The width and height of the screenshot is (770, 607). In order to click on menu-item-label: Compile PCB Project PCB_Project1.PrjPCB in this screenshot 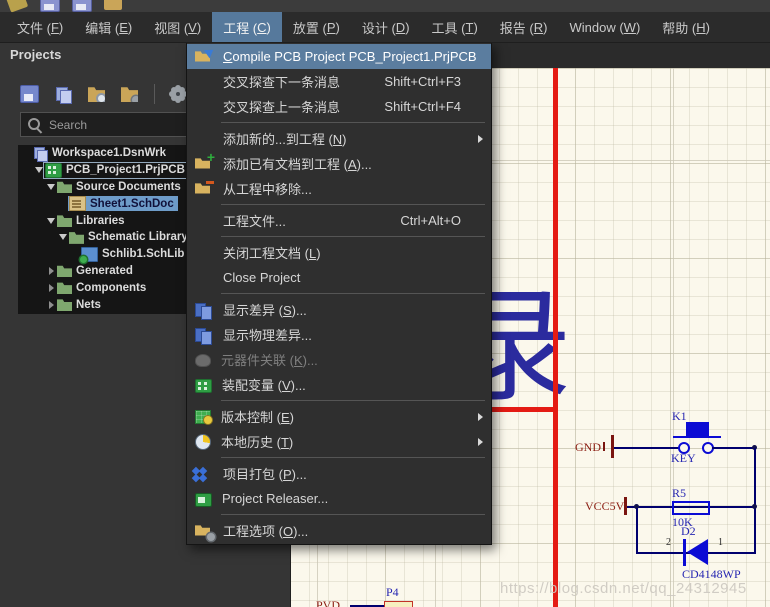, I will do `click(350, 56)`.